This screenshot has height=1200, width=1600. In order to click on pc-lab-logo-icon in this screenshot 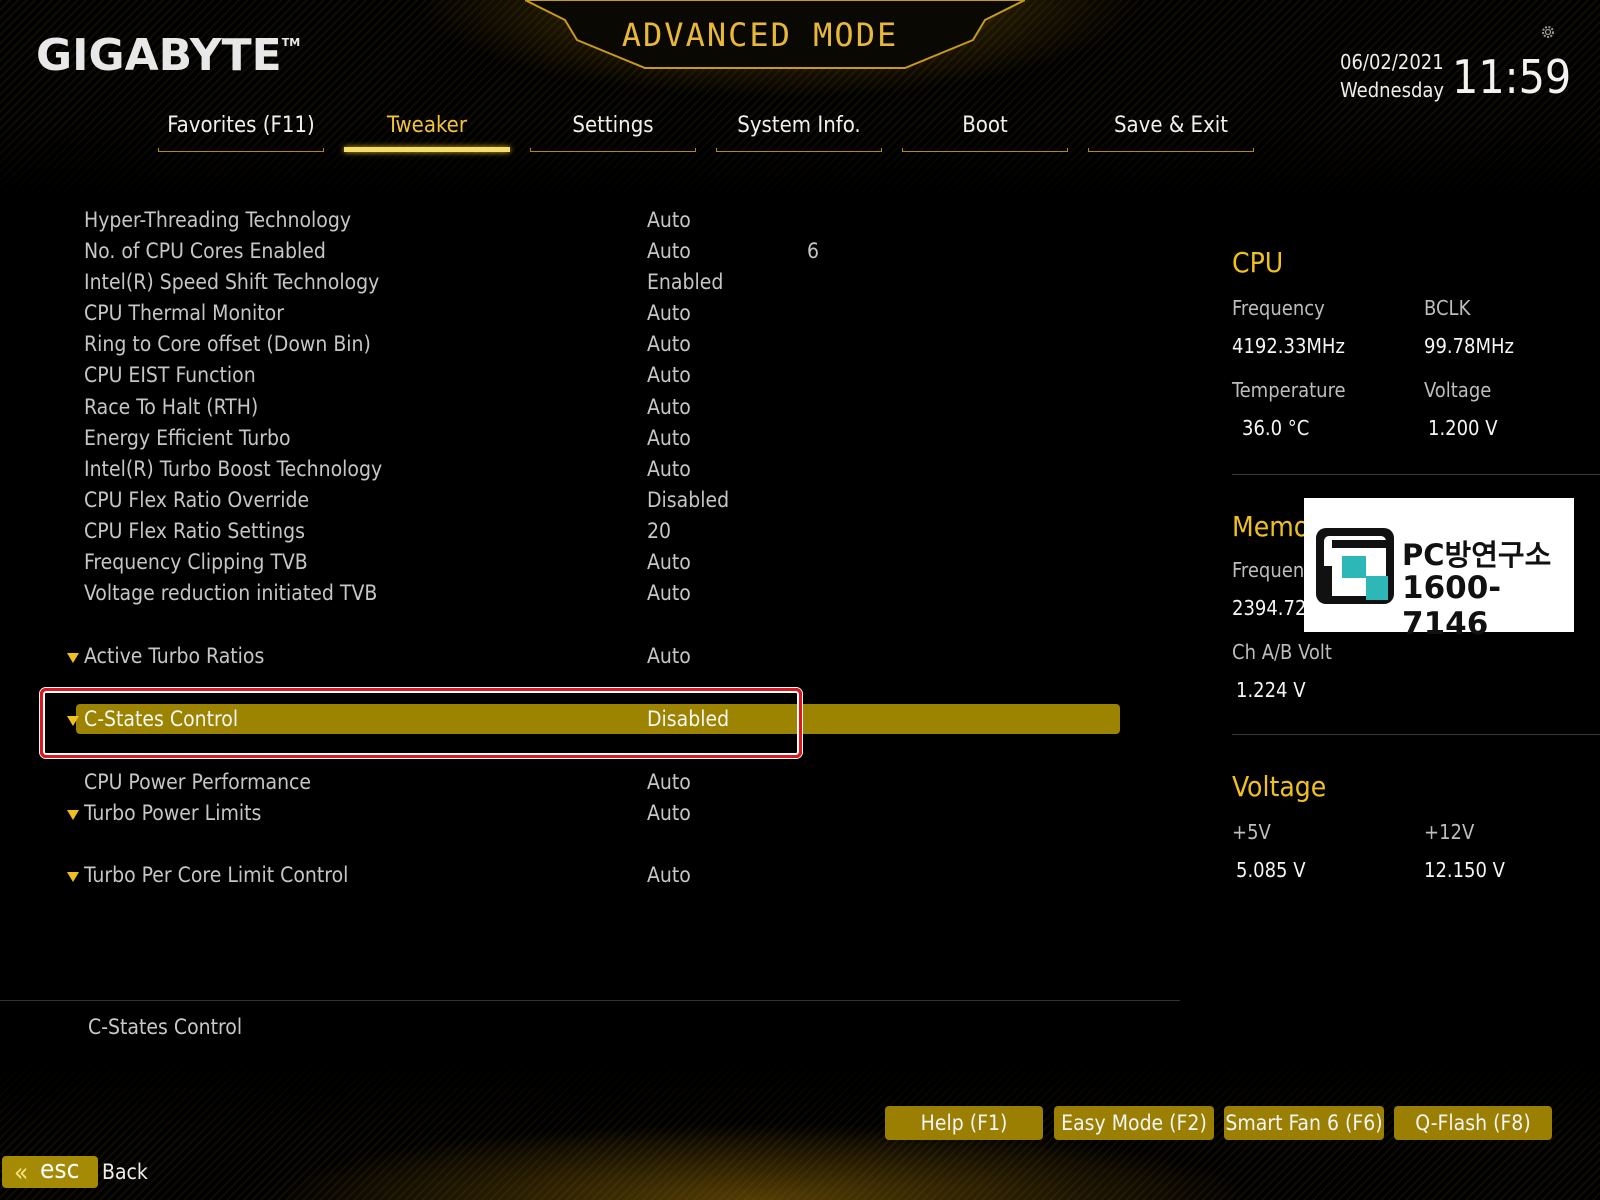, I will do `click(1355, 566)`.